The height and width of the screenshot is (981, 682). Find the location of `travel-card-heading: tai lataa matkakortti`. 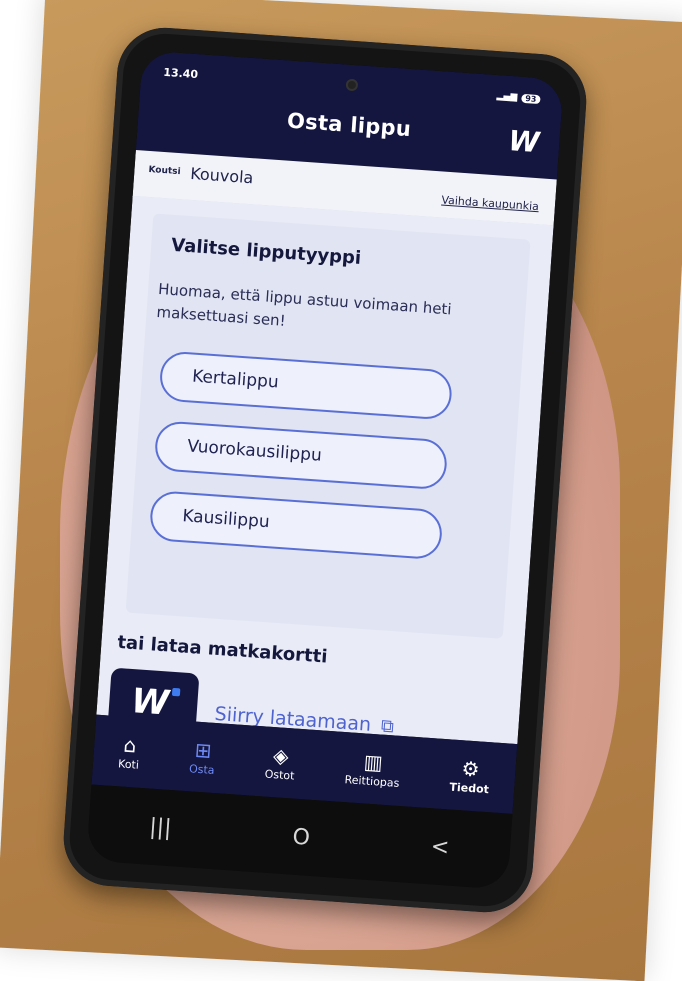

travel-card-heading: tai lataa matkakortti is located at coordinates (222, 649).